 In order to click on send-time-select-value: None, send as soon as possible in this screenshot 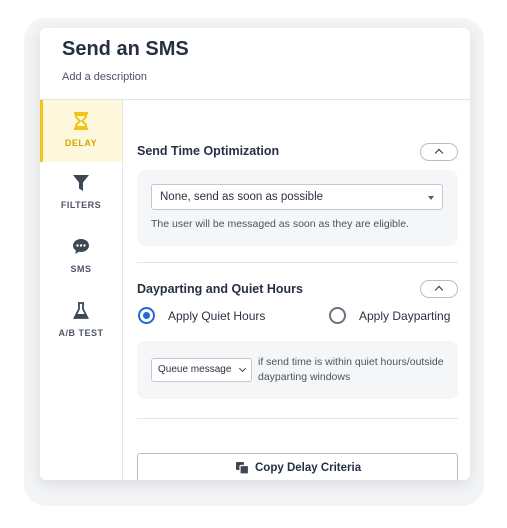, I will do `click(242, 197)`.